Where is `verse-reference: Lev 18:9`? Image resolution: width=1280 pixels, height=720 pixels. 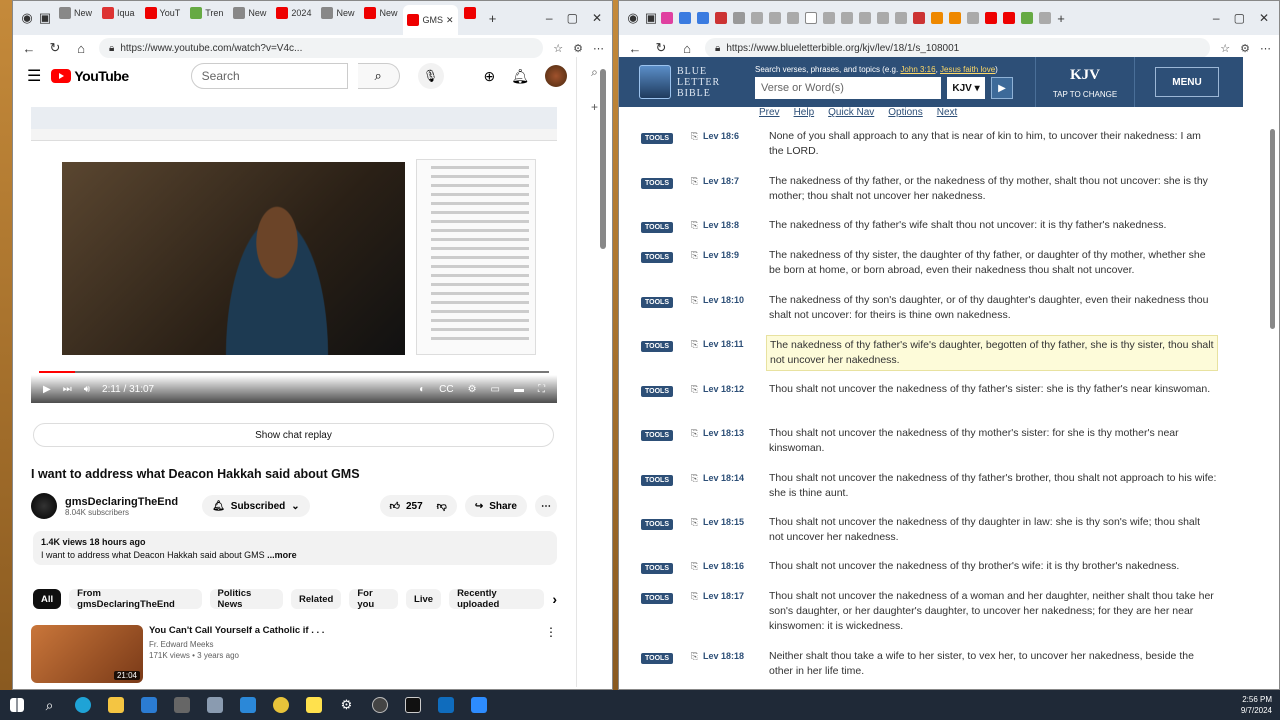
verse-reference: Lev 18:9 is located at coordinates (721, 255).